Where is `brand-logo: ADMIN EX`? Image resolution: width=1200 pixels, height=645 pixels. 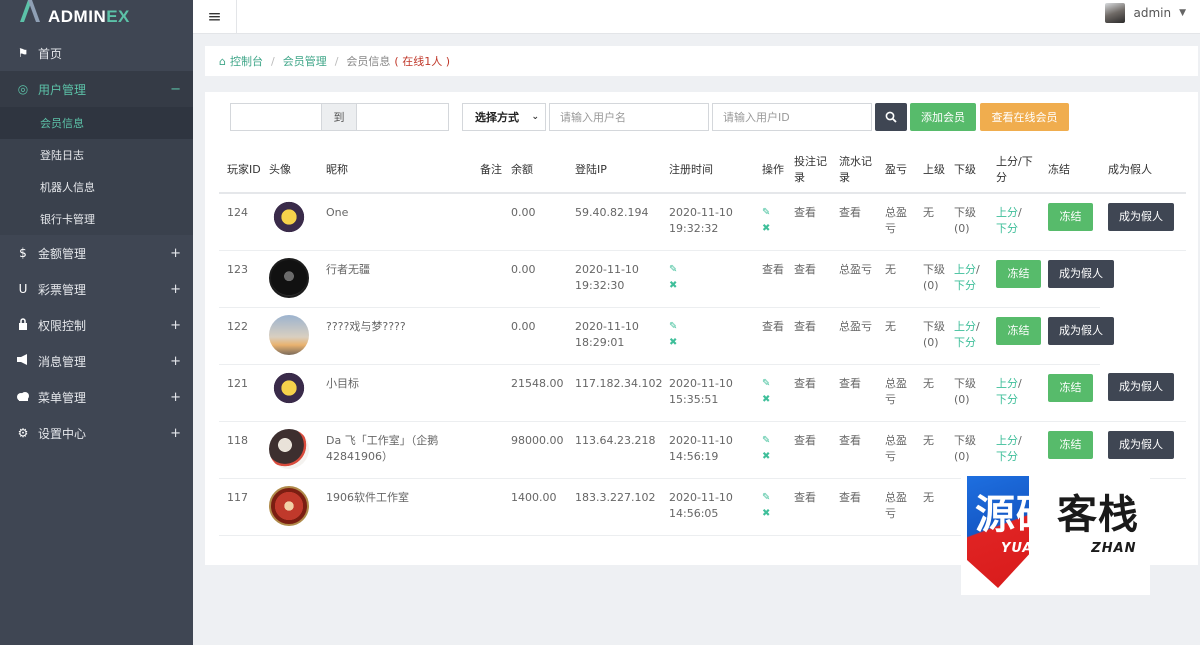
brand-logo: ADMIN EX is located at coordinates (96, 17).